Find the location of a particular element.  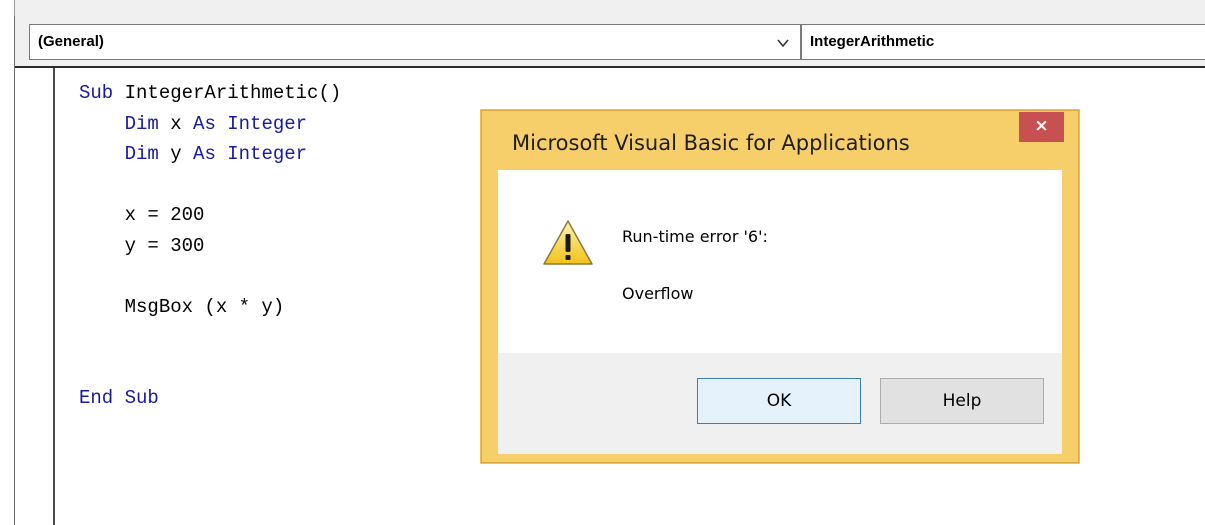

code-line: Dim x As Integer is located at coordinates (210, 124).